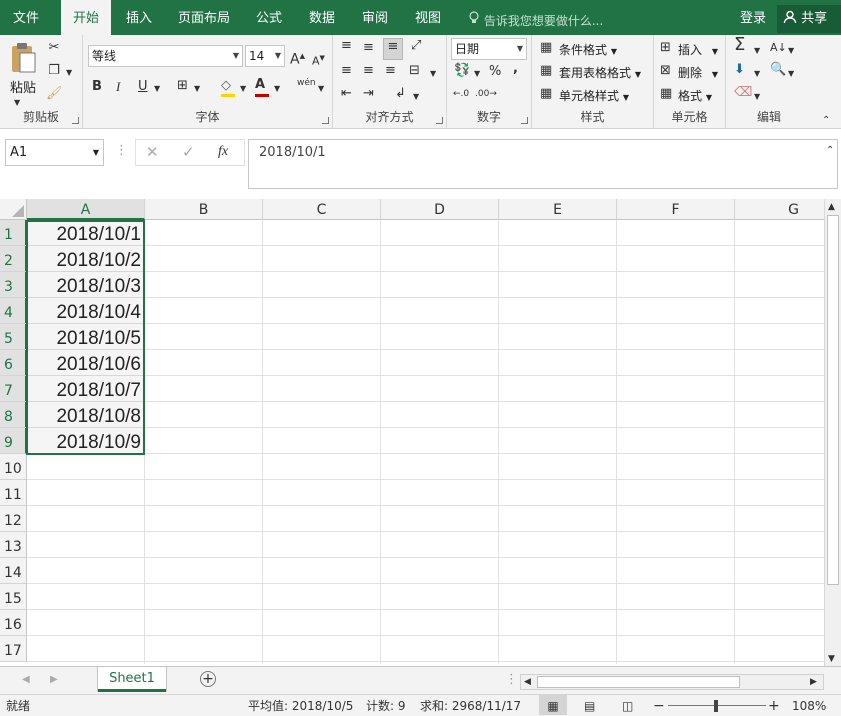 This screenshot has height=716, width=841. I want to click on row-header: 10, so click(13, 467).